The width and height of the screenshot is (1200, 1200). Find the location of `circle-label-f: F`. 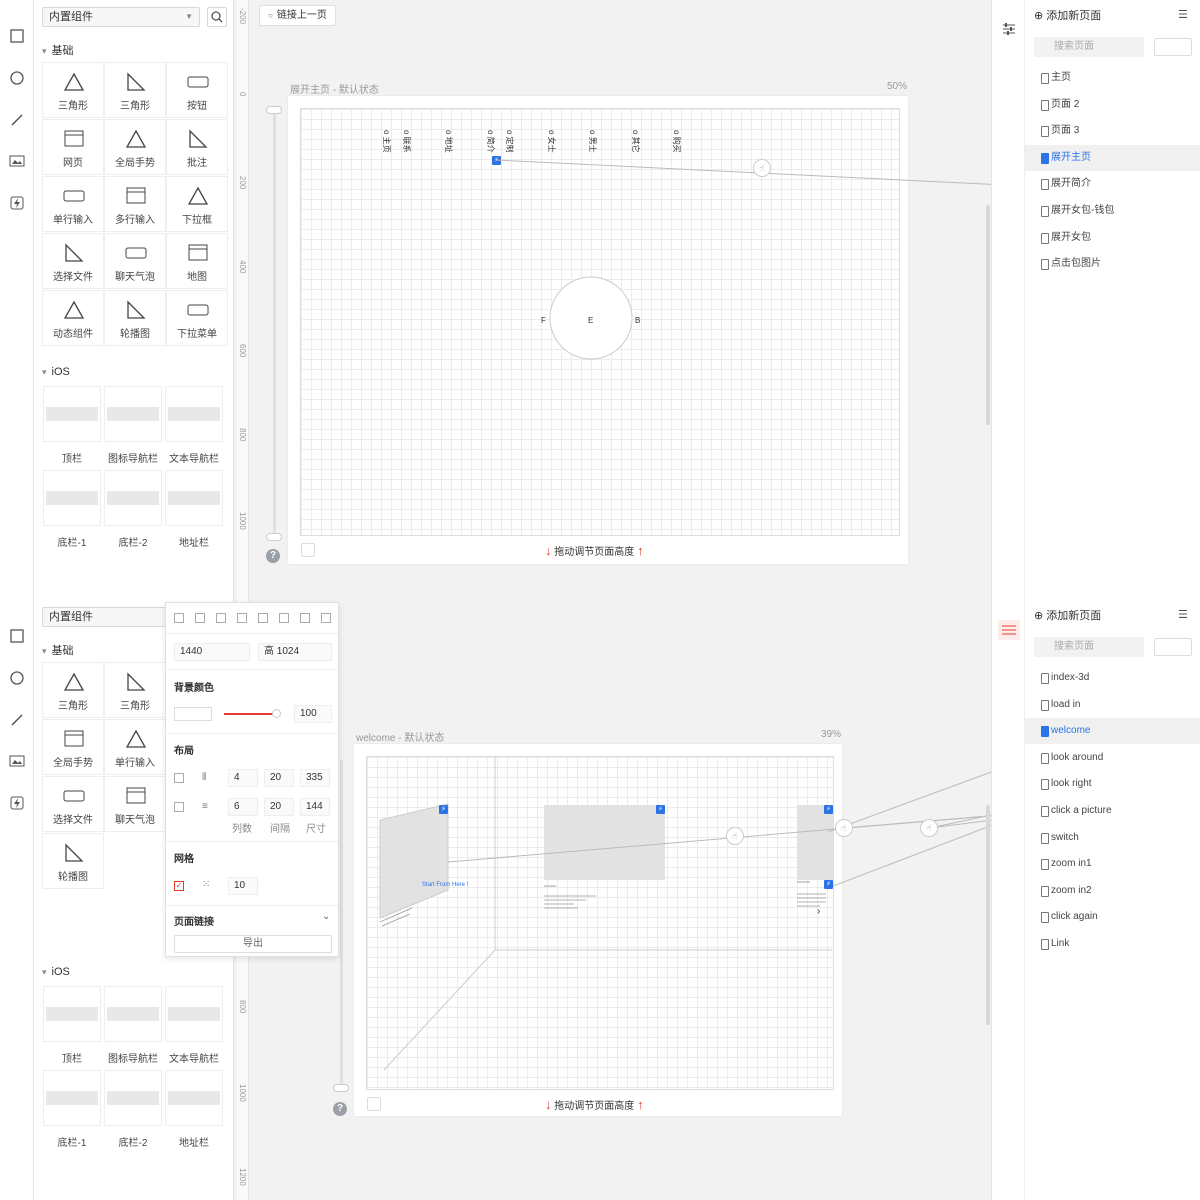

circle-label-f: F is located at coordinates (543, 320).